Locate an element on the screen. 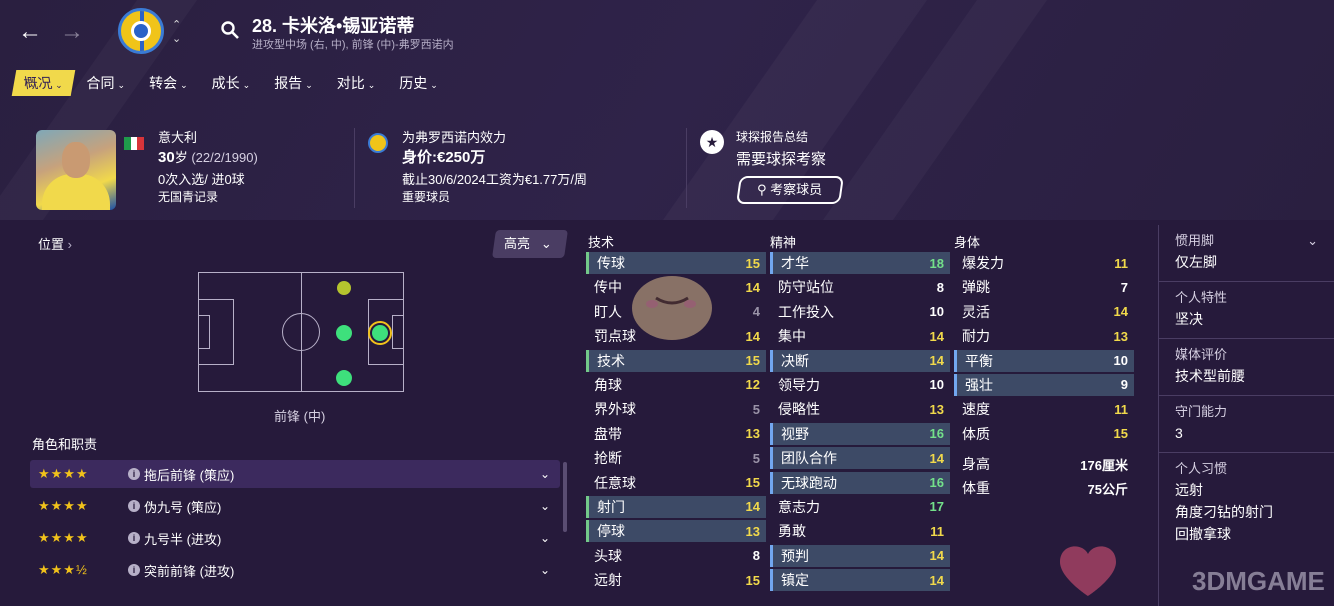 The height and width of the screenshot is (606, 1334). attribute-name: 视野 is located at coordinates (795, 433).